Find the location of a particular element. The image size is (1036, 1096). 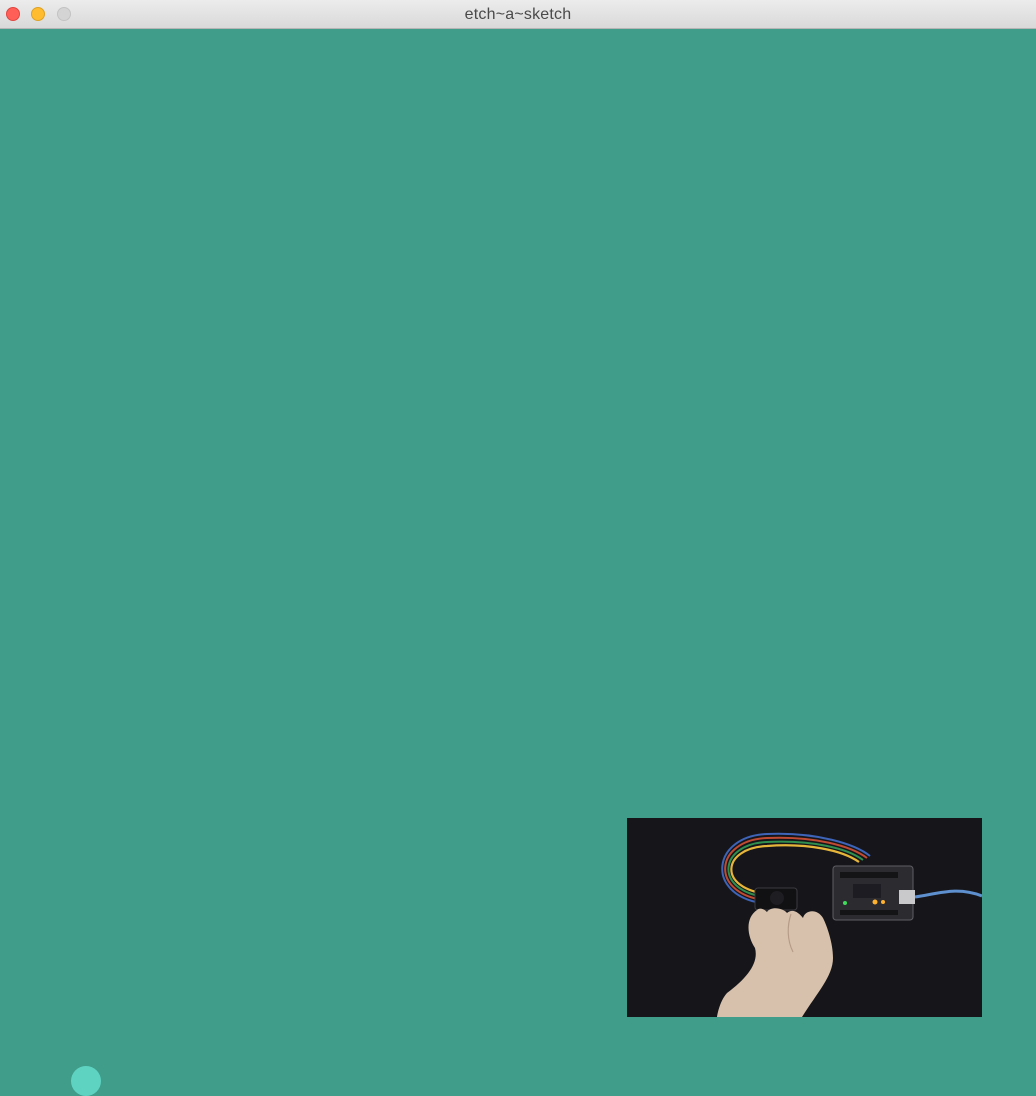

window-title: etch~a~sketch is located at coordinates (518, 14).